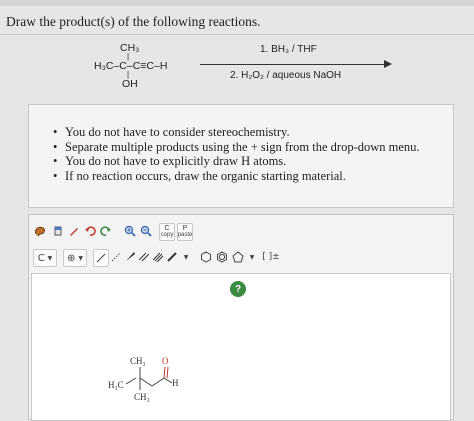  I want to click on bracket-tool: [ ]±, so click(271, 257).